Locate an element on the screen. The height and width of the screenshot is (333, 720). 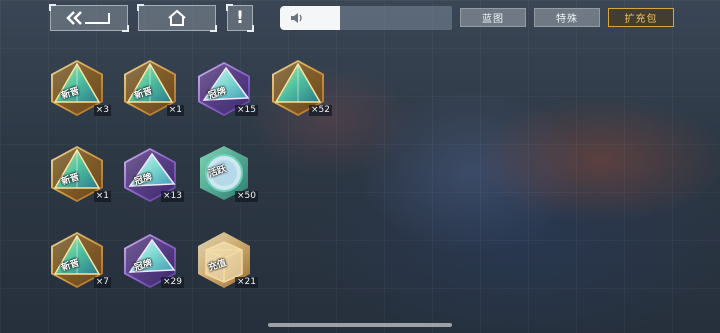
tab-special: 特殊 is located at coordinates (567, 17).